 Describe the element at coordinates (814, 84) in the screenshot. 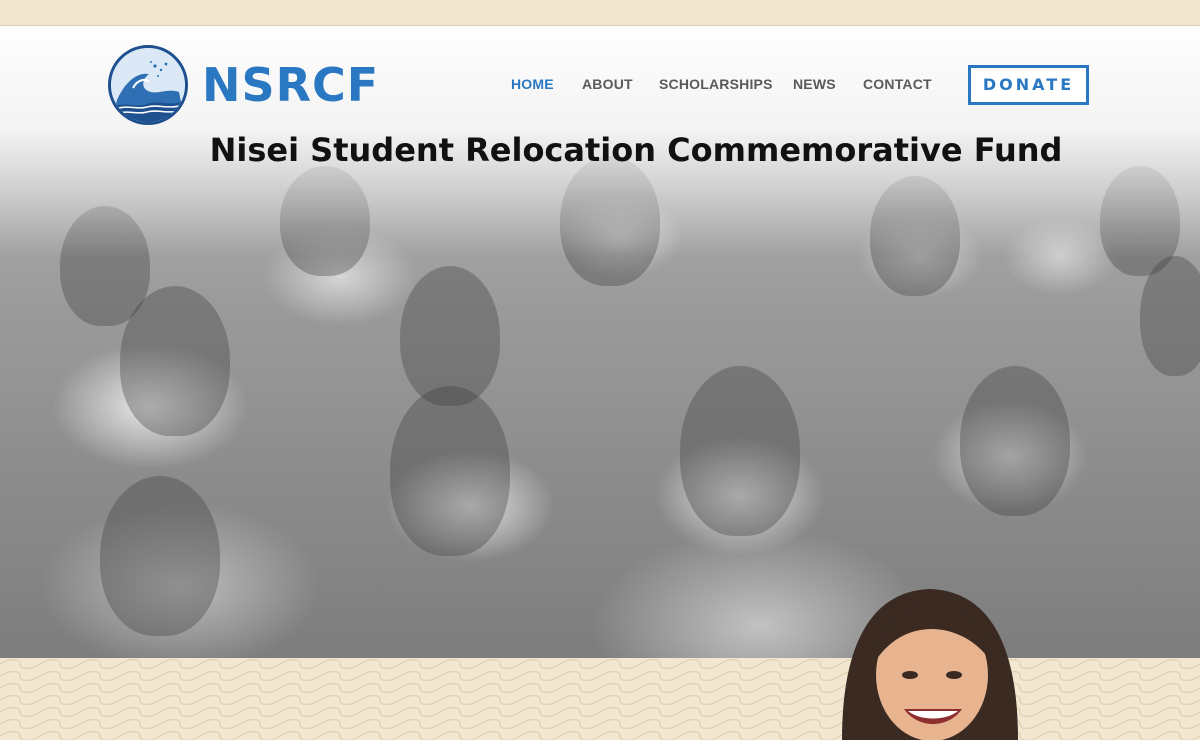

I see `nav-item-news: NEWS` at that location.